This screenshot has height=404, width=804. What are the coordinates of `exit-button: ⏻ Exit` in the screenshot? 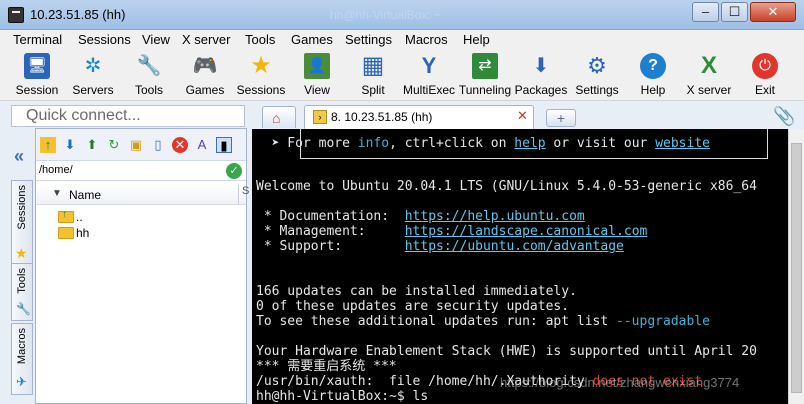 It's located at (765, 75).